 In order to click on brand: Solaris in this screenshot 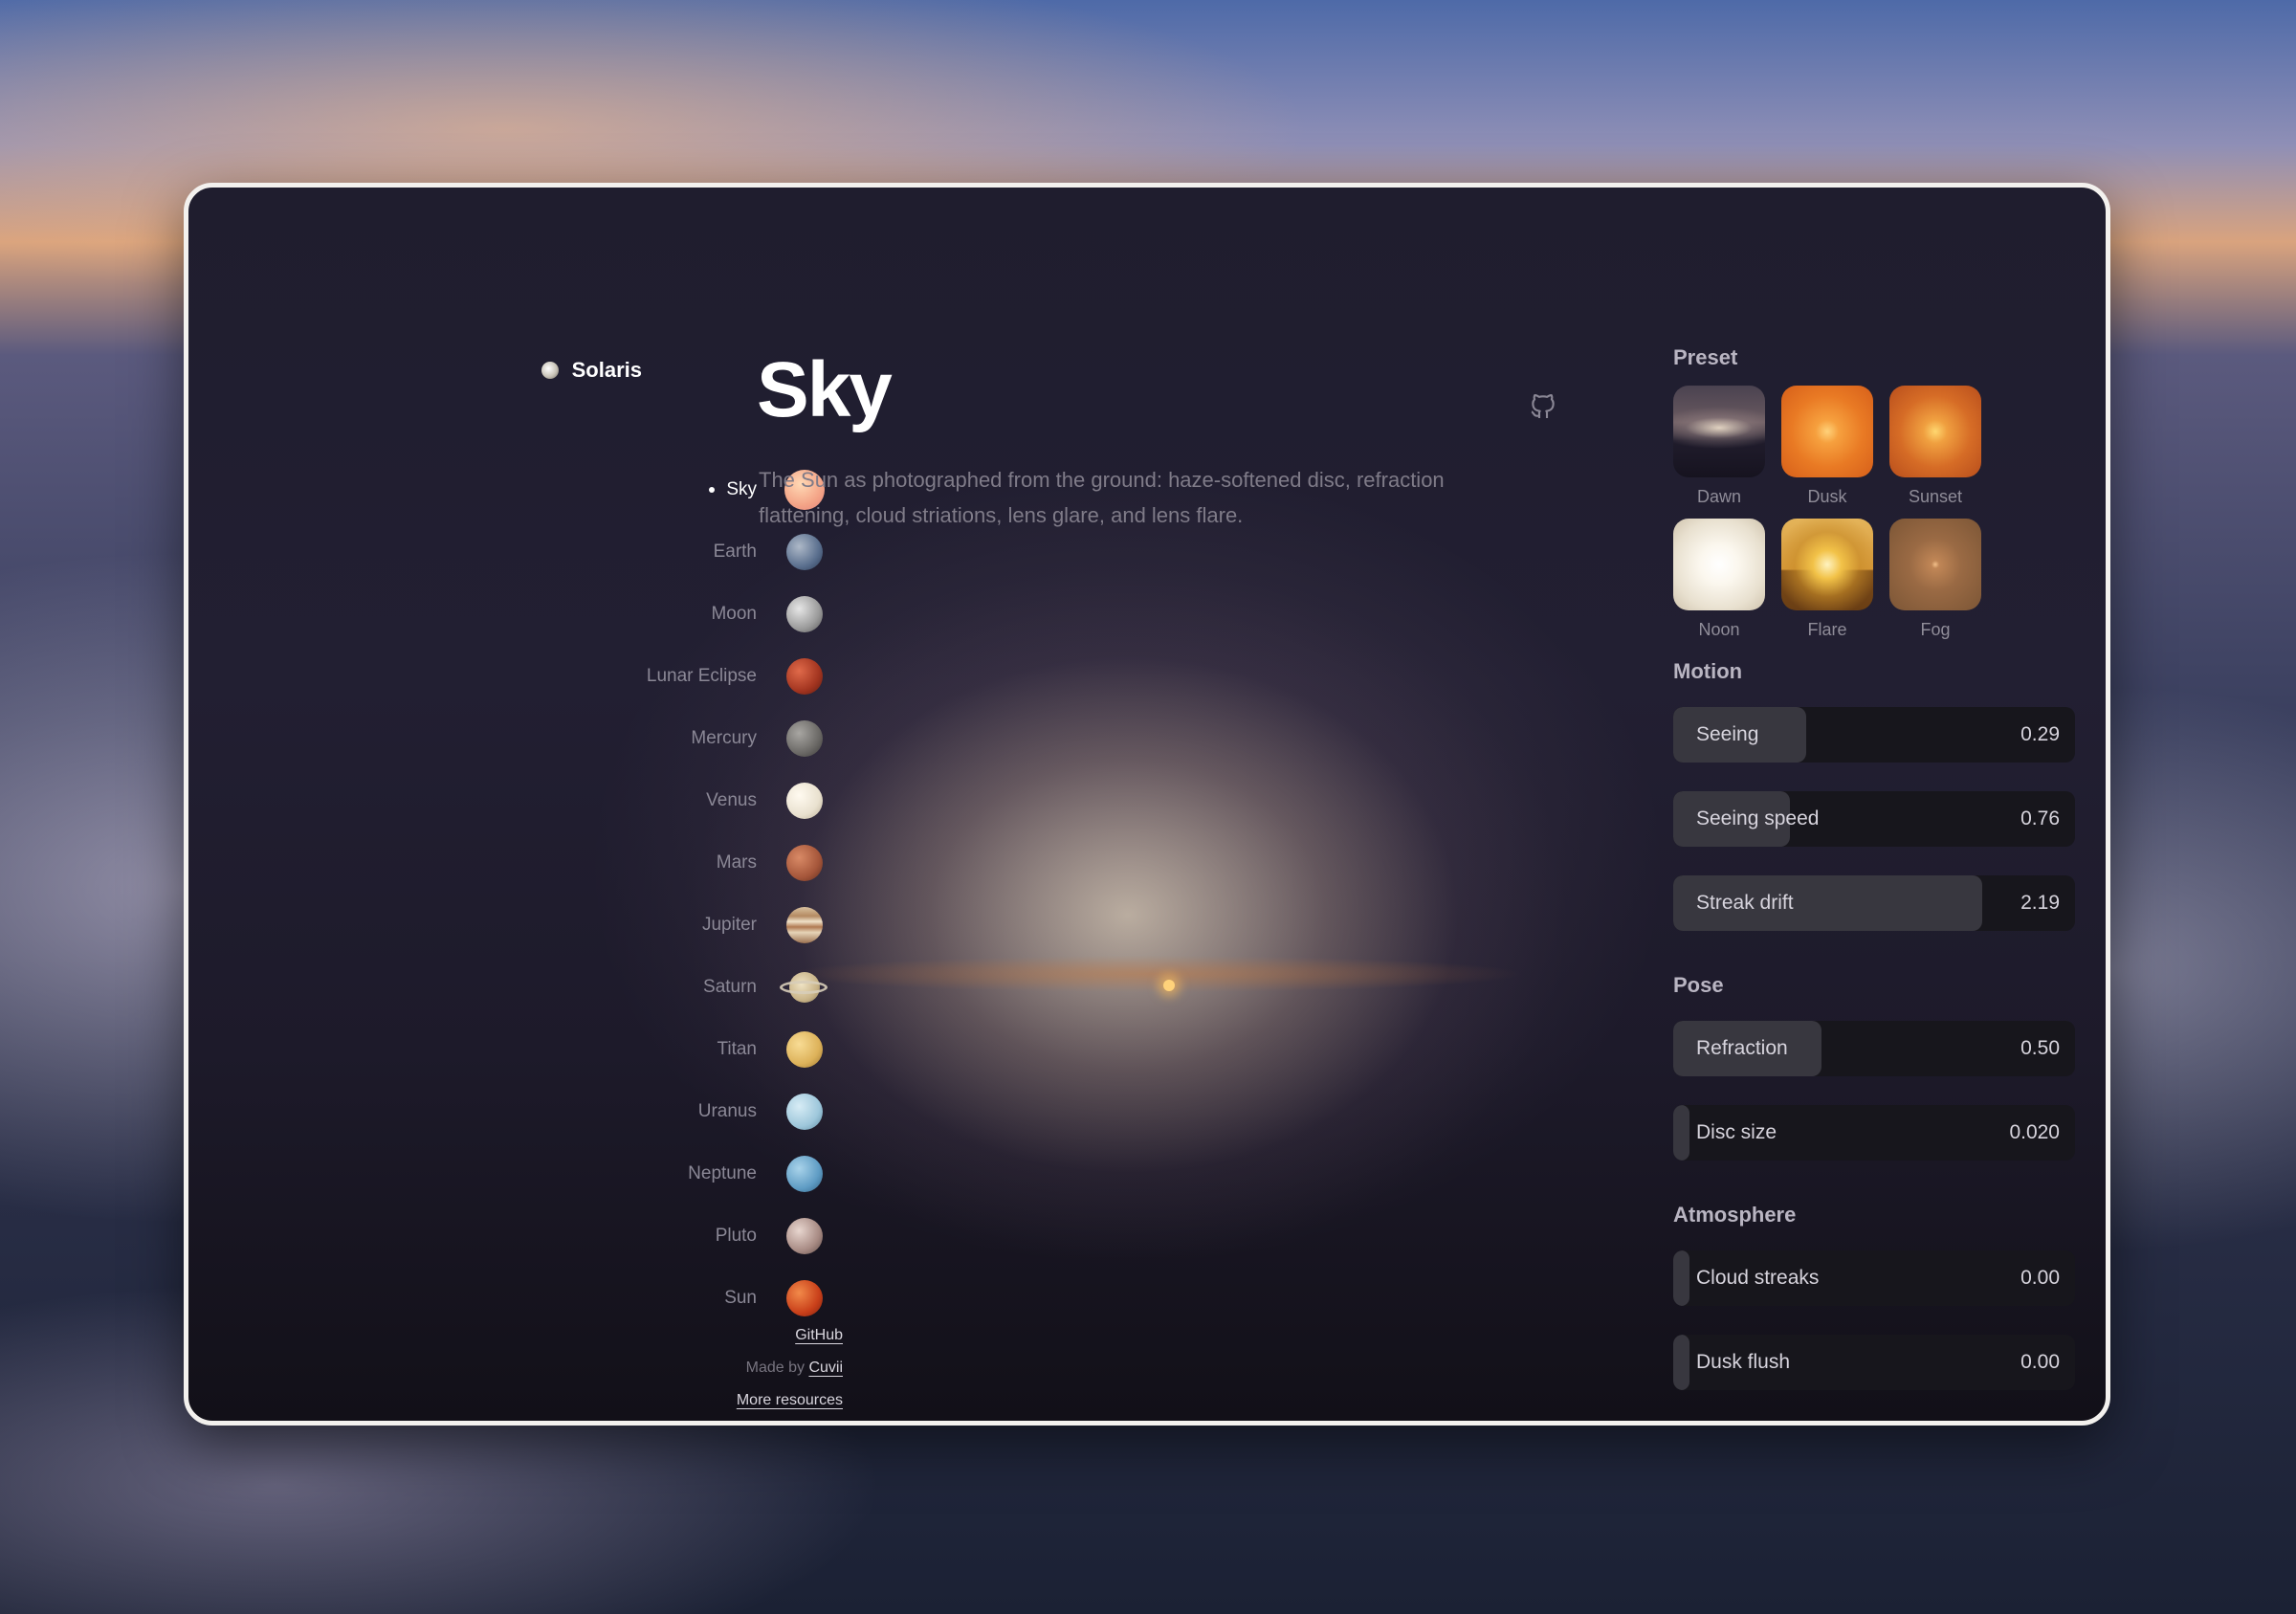, I will do `click(592, 371)`.